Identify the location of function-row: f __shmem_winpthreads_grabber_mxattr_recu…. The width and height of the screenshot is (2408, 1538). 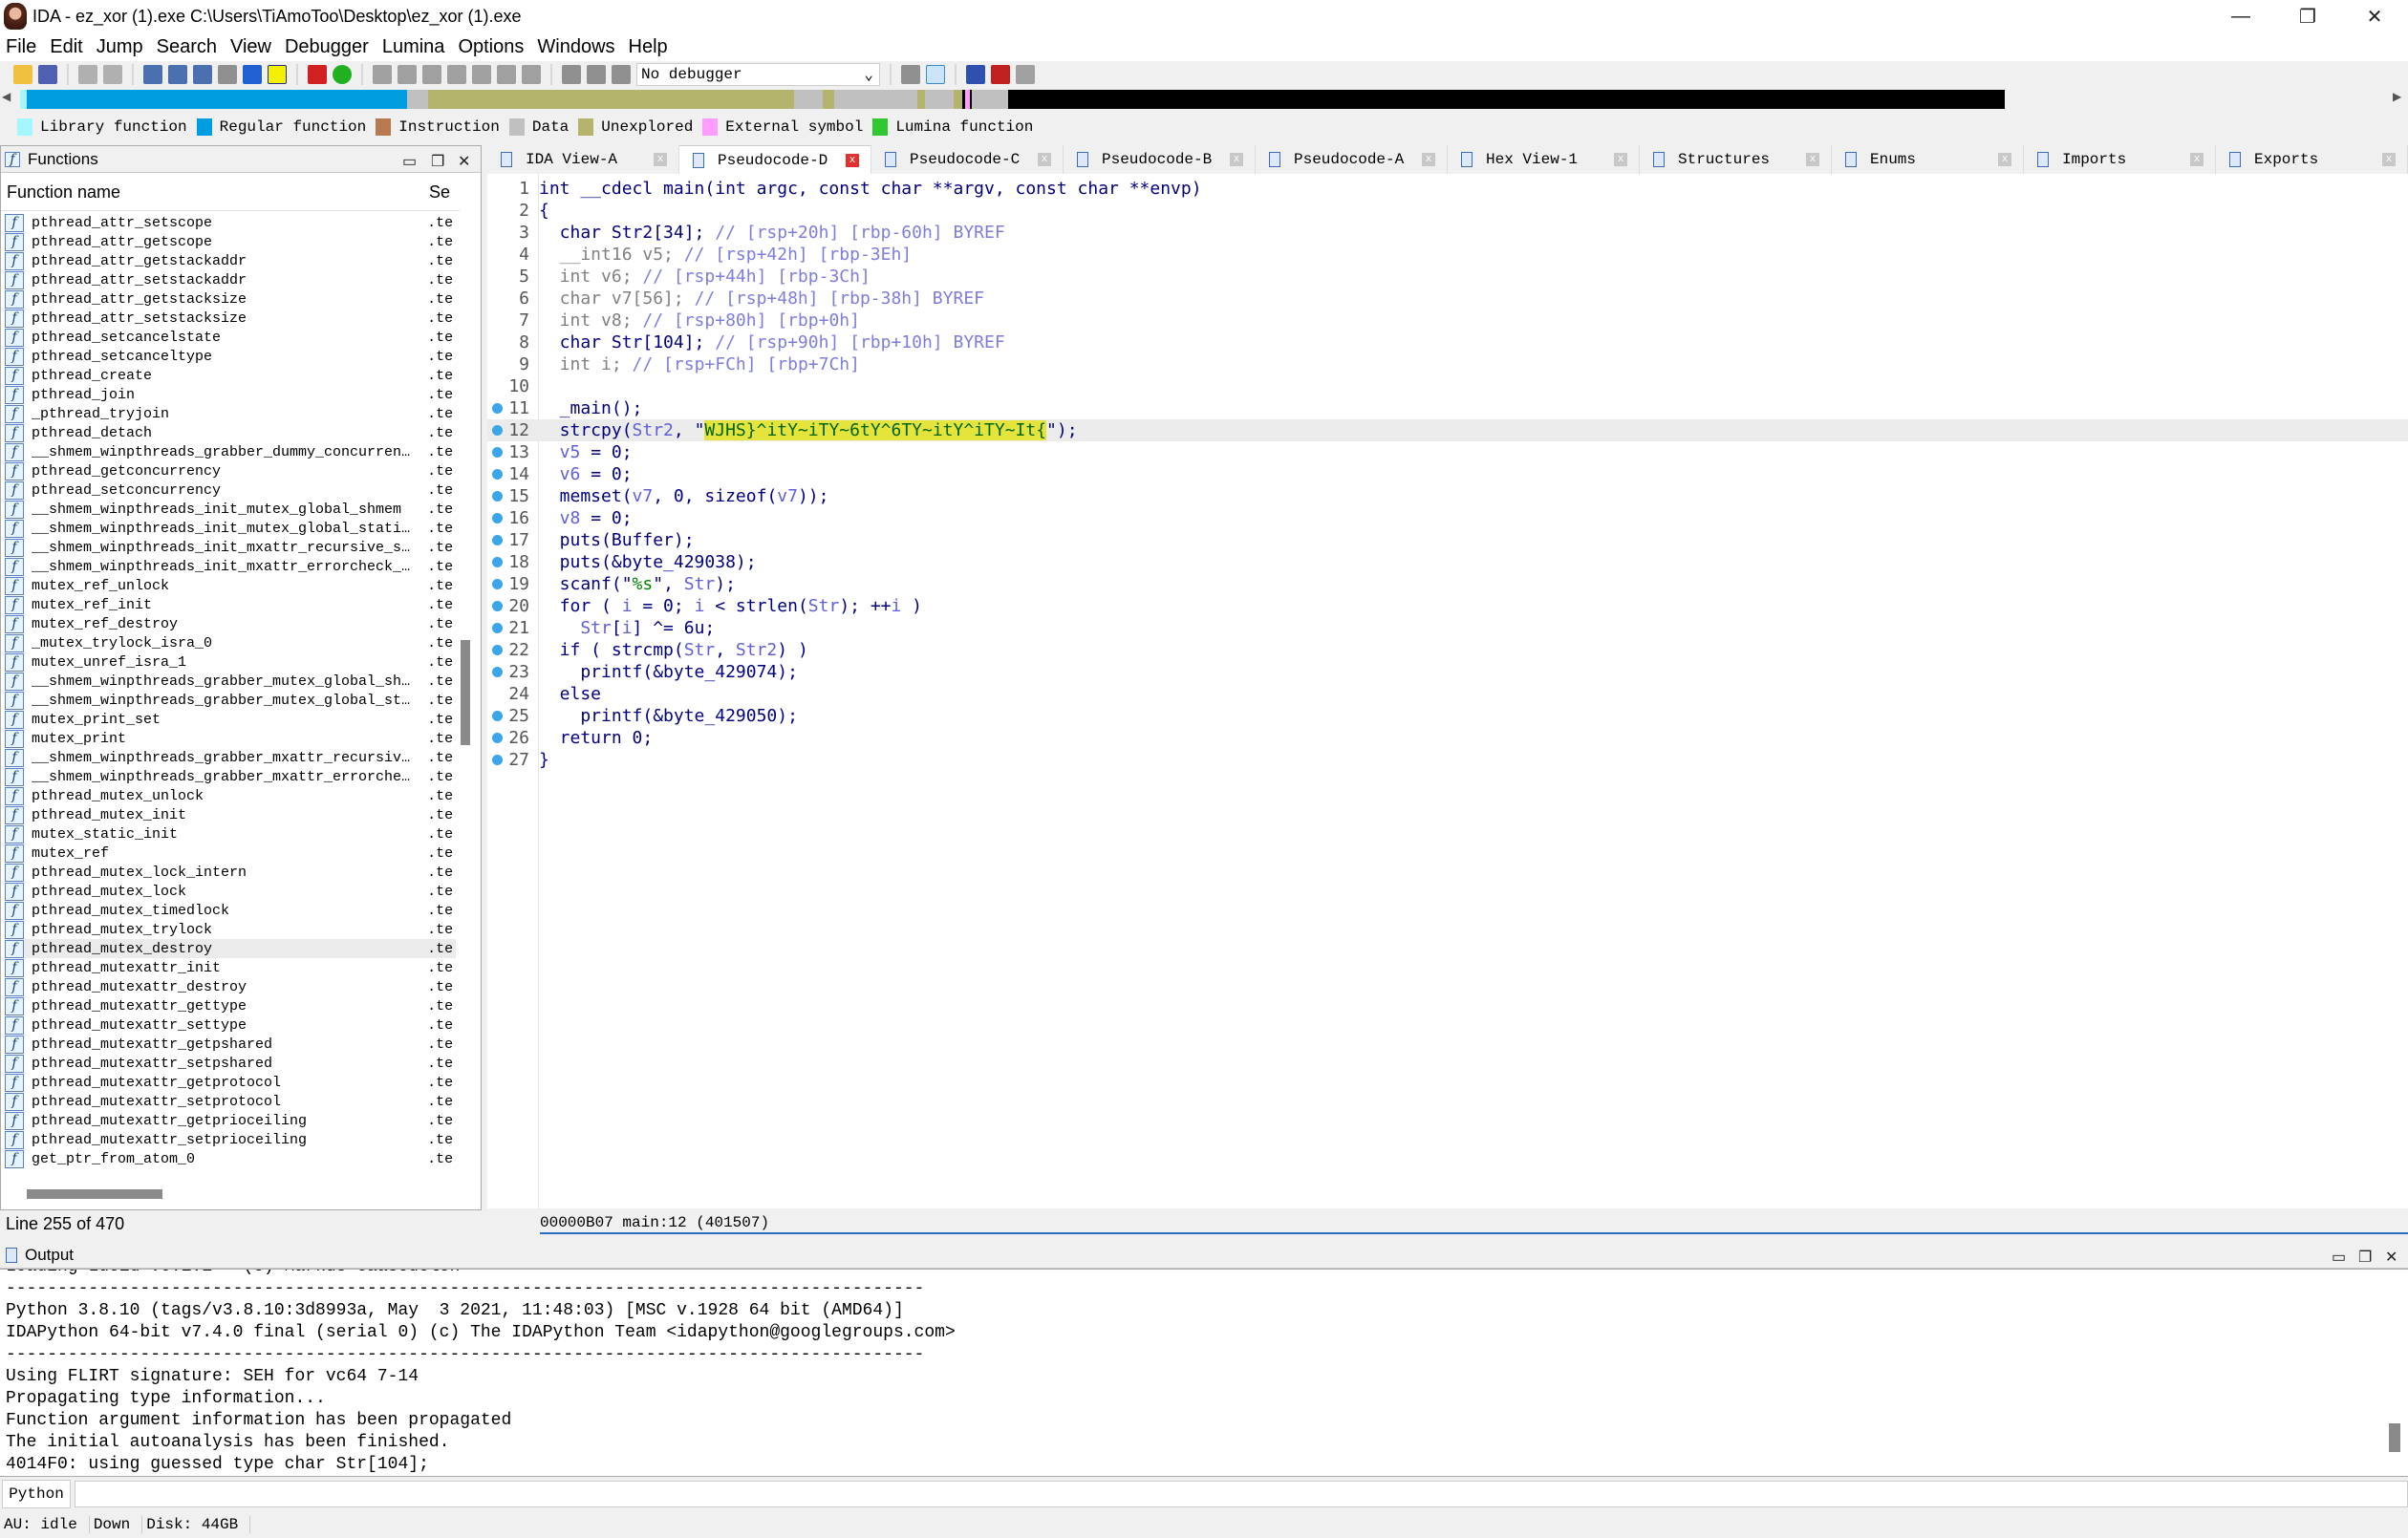
(231, 758).